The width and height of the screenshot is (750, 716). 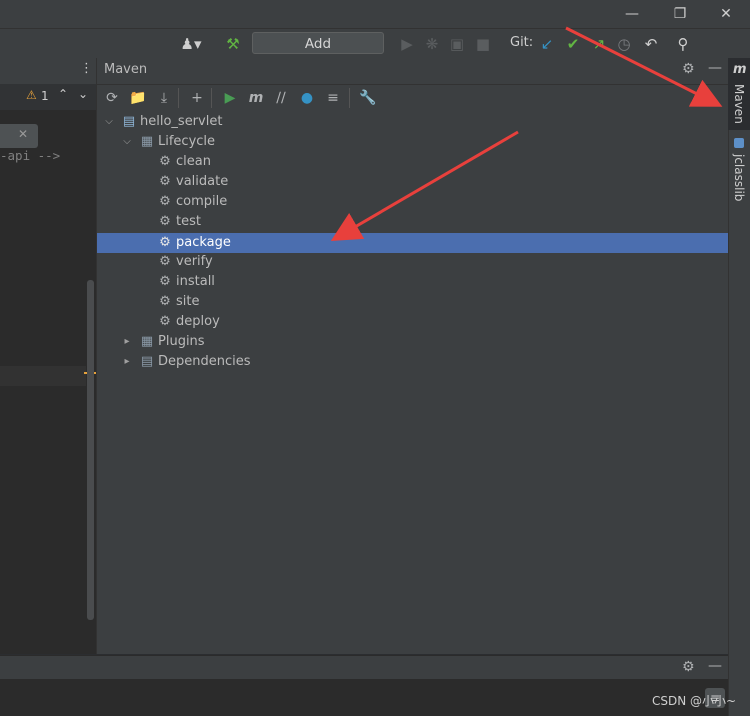 I want to click on arrow-to-package, so click(x=424, y=186).